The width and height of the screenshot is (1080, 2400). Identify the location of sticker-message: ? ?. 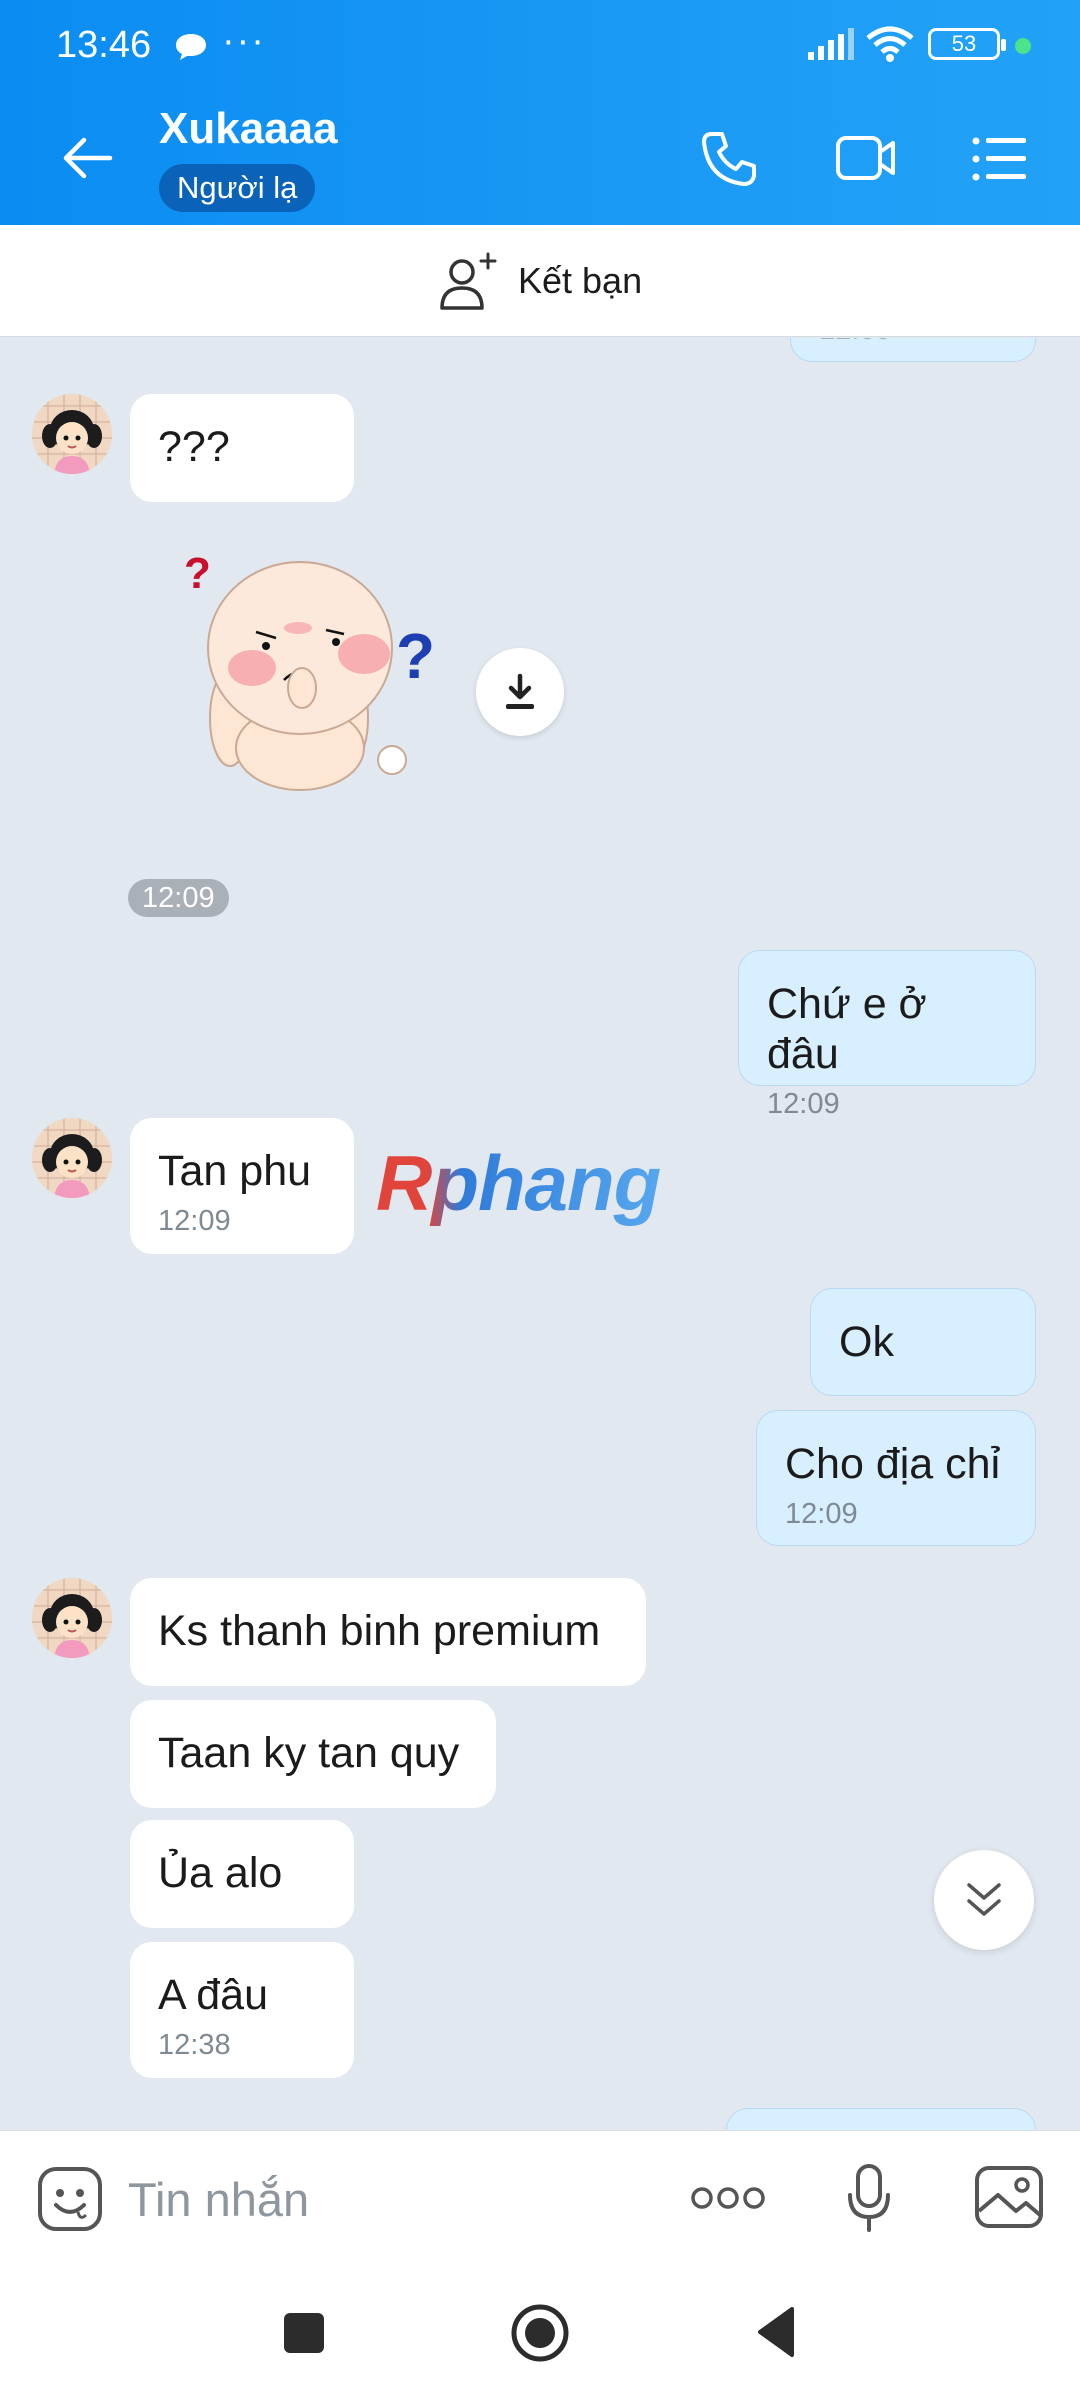
(300, 668).